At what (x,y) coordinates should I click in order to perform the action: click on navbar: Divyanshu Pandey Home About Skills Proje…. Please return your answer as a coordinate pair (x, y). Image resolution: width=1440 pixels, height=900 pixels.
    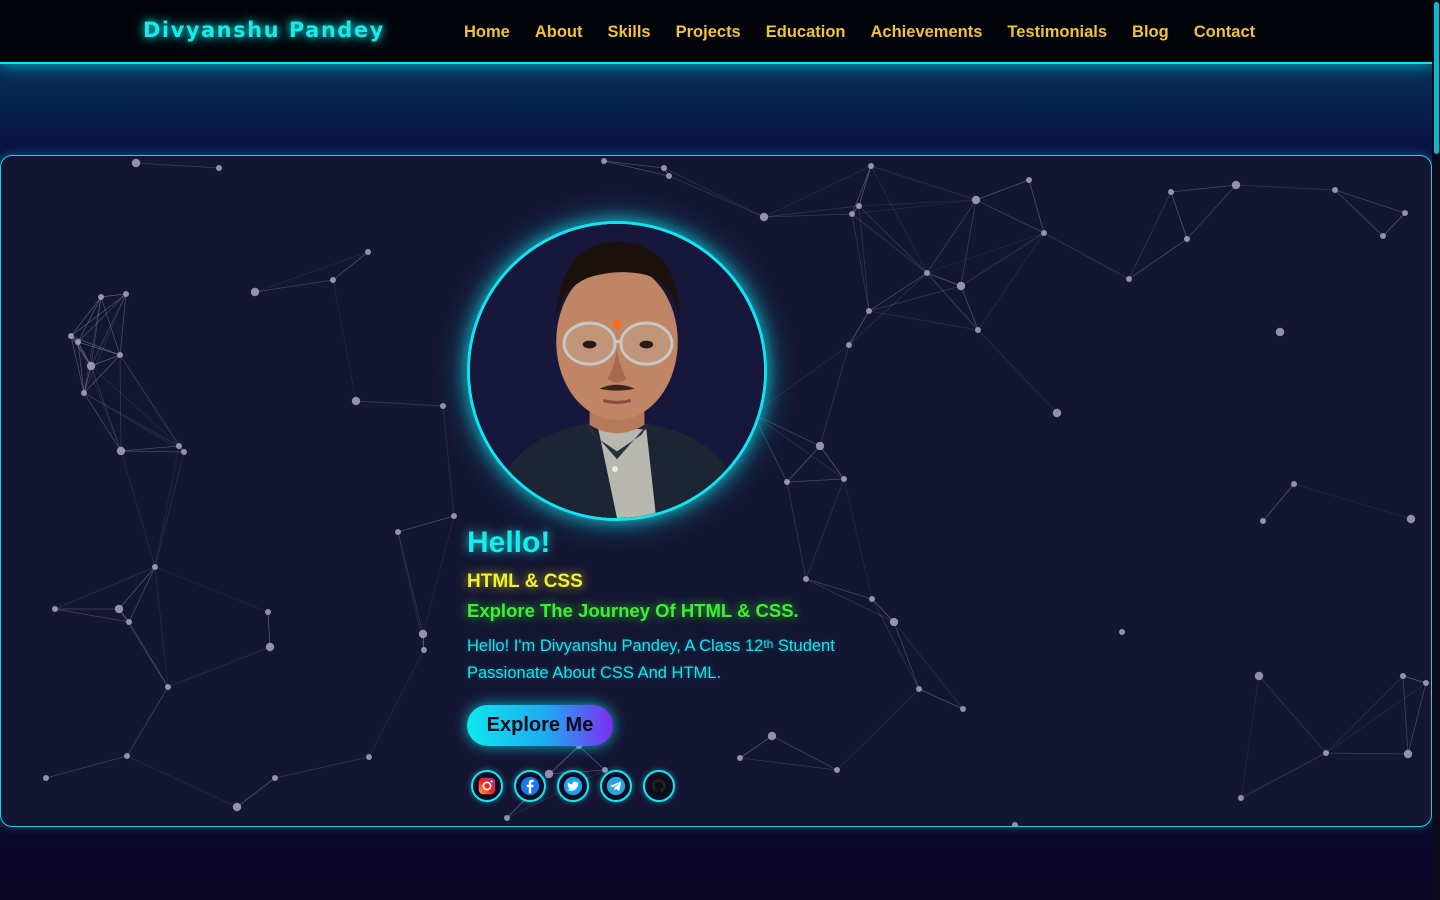
    Looking at the image, I should click on (716, 32).